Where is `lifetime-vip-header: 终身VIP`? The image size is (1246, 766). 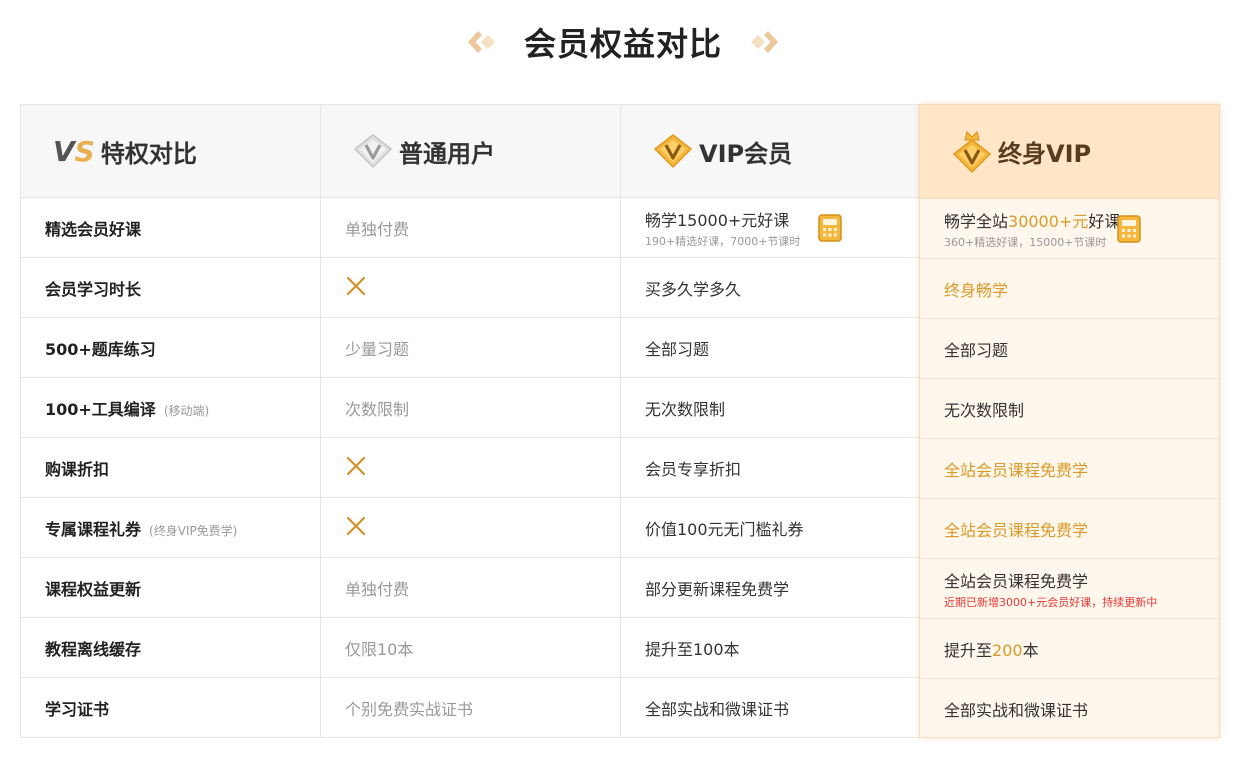 lifetime-vip-header: 终身VIP is located at coordinates (1069, 152).